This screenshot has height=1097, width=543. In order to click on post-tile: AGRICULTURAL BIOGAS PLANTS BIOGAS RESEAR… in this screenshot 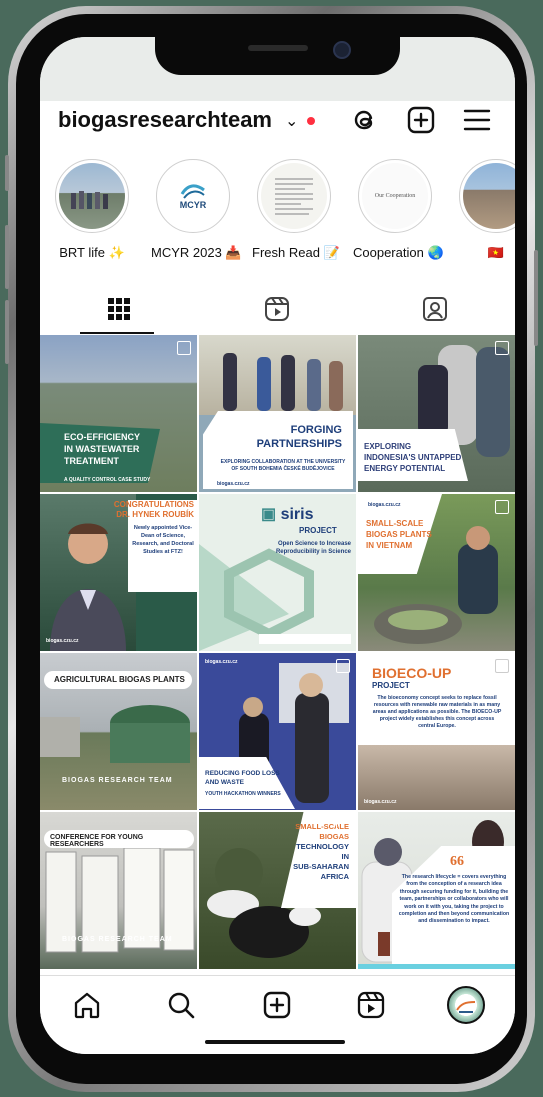, I will do `click(118, 731)`.